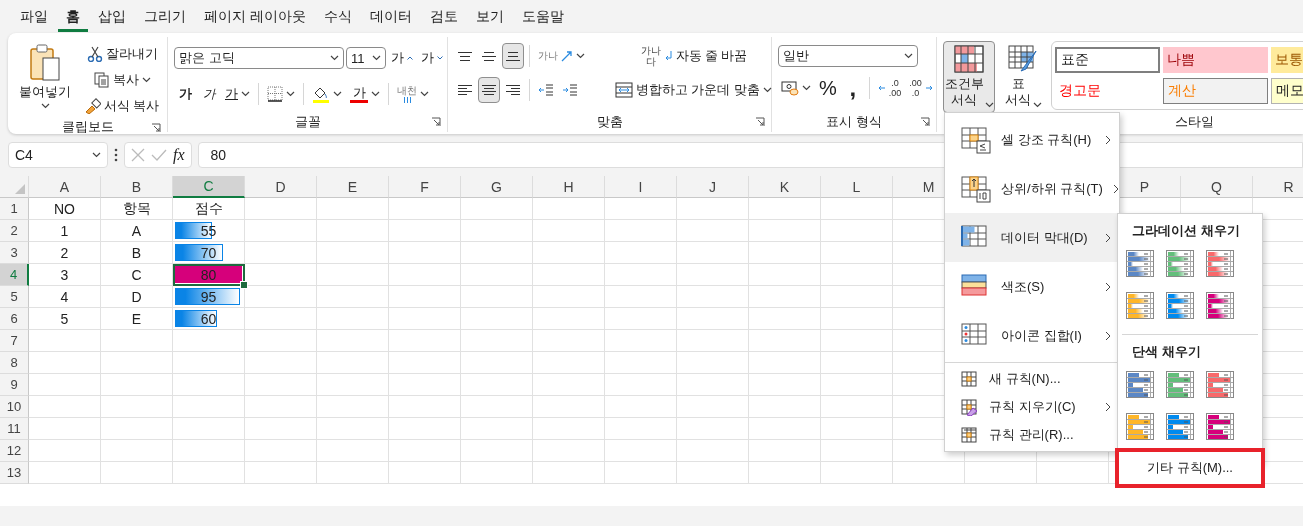 The image size is (1303, 526). I want to click on group-label: 클립보드, so click(87, 126).